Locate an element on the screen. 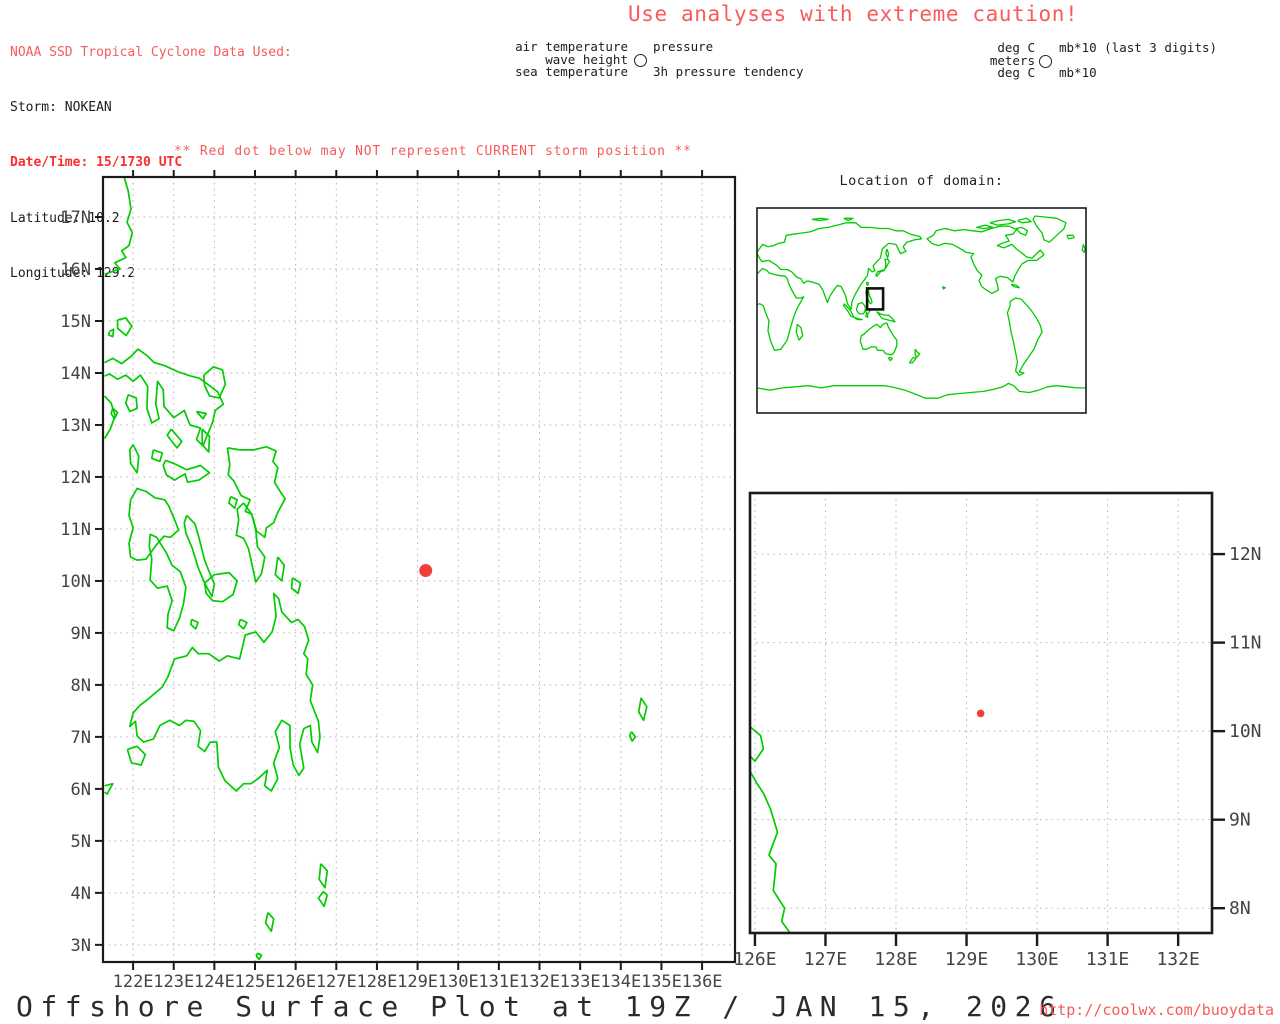 This screenshot has height=1024, width=1280. axis-tick-label: 14N is located at coordinates (75, 374).